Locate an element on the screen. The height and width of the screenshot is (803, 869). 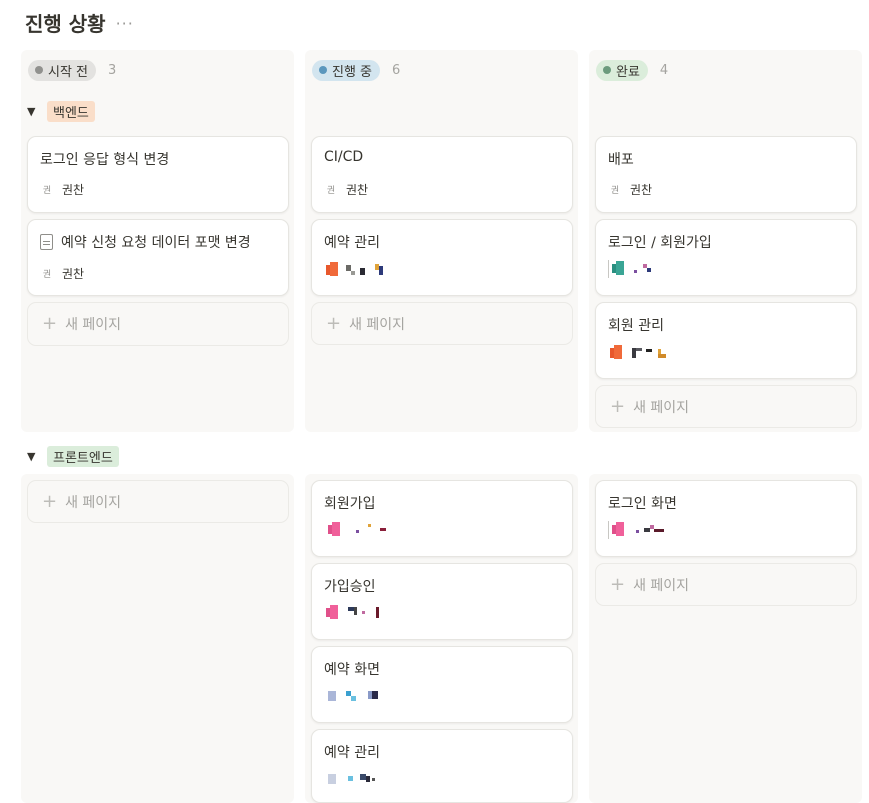
column-header-done: 완료 4 is located at coordinates (632, 70).